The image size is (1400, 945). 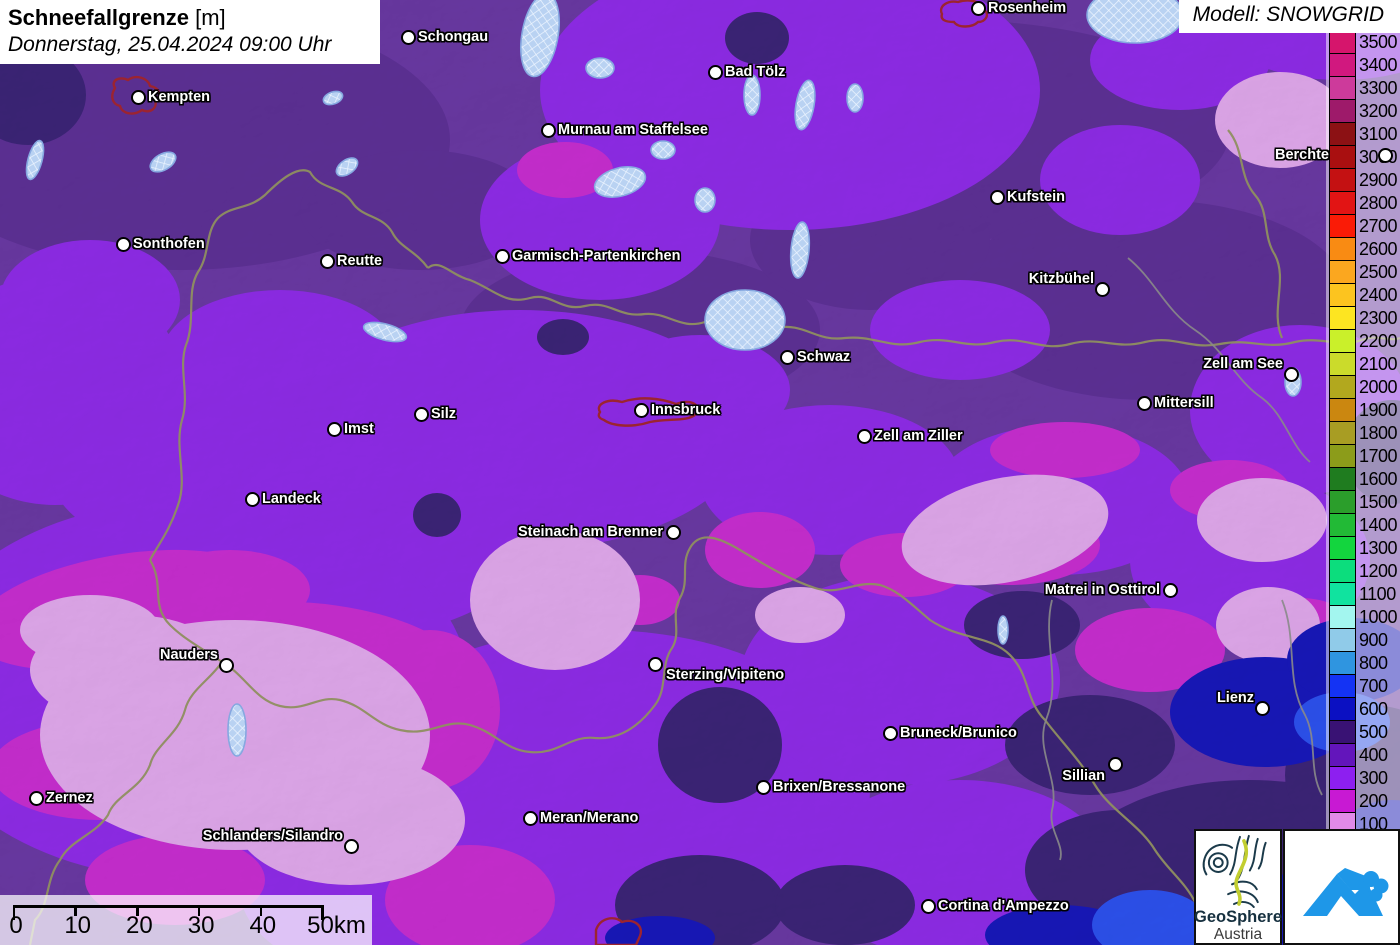 What do you see at coordinates (1378, 295) in the screenshot?
I see `colorbar-value: 2400` at bounding box center [1378, 295].